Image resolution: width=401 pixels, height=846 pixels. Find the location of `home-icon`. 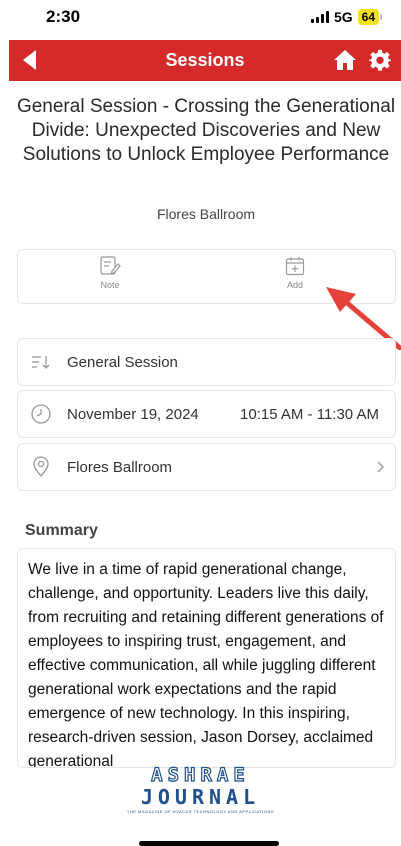

home-icon is located at coordinates (345, 60).